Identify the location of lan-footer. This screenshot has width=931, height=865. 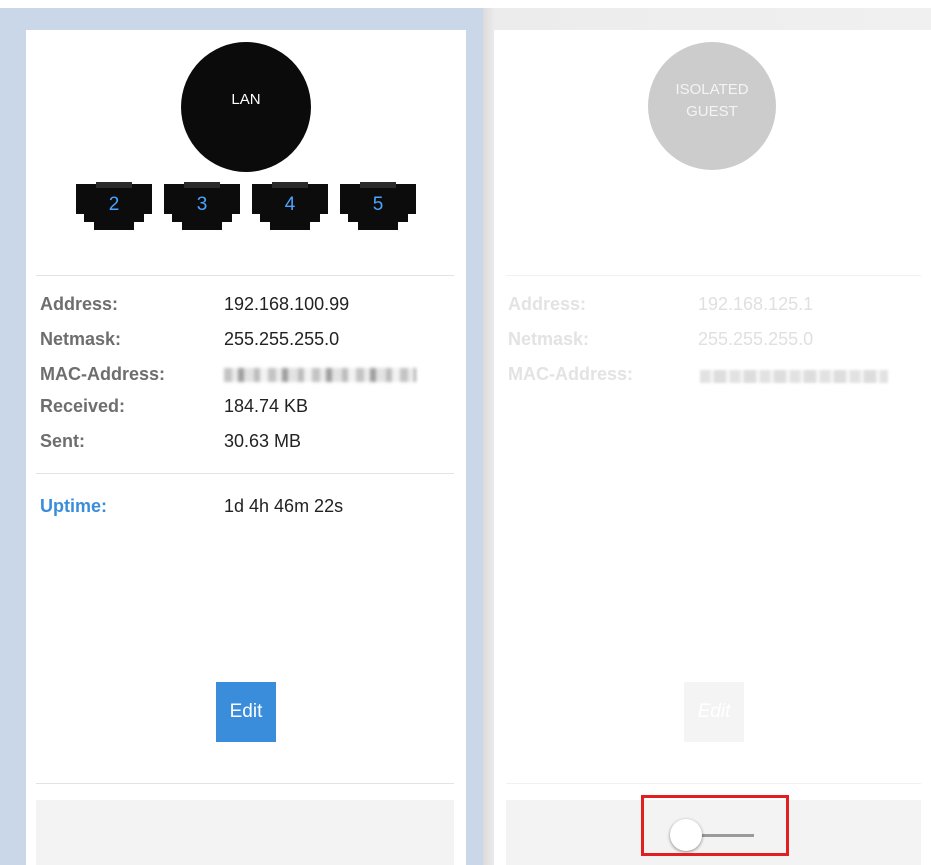
(245, 832).